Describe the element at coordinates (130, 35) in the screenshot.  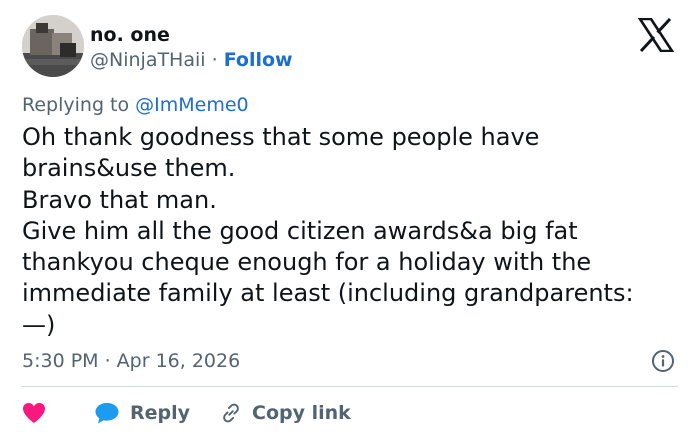
I see `author-name: no. one` at that location.